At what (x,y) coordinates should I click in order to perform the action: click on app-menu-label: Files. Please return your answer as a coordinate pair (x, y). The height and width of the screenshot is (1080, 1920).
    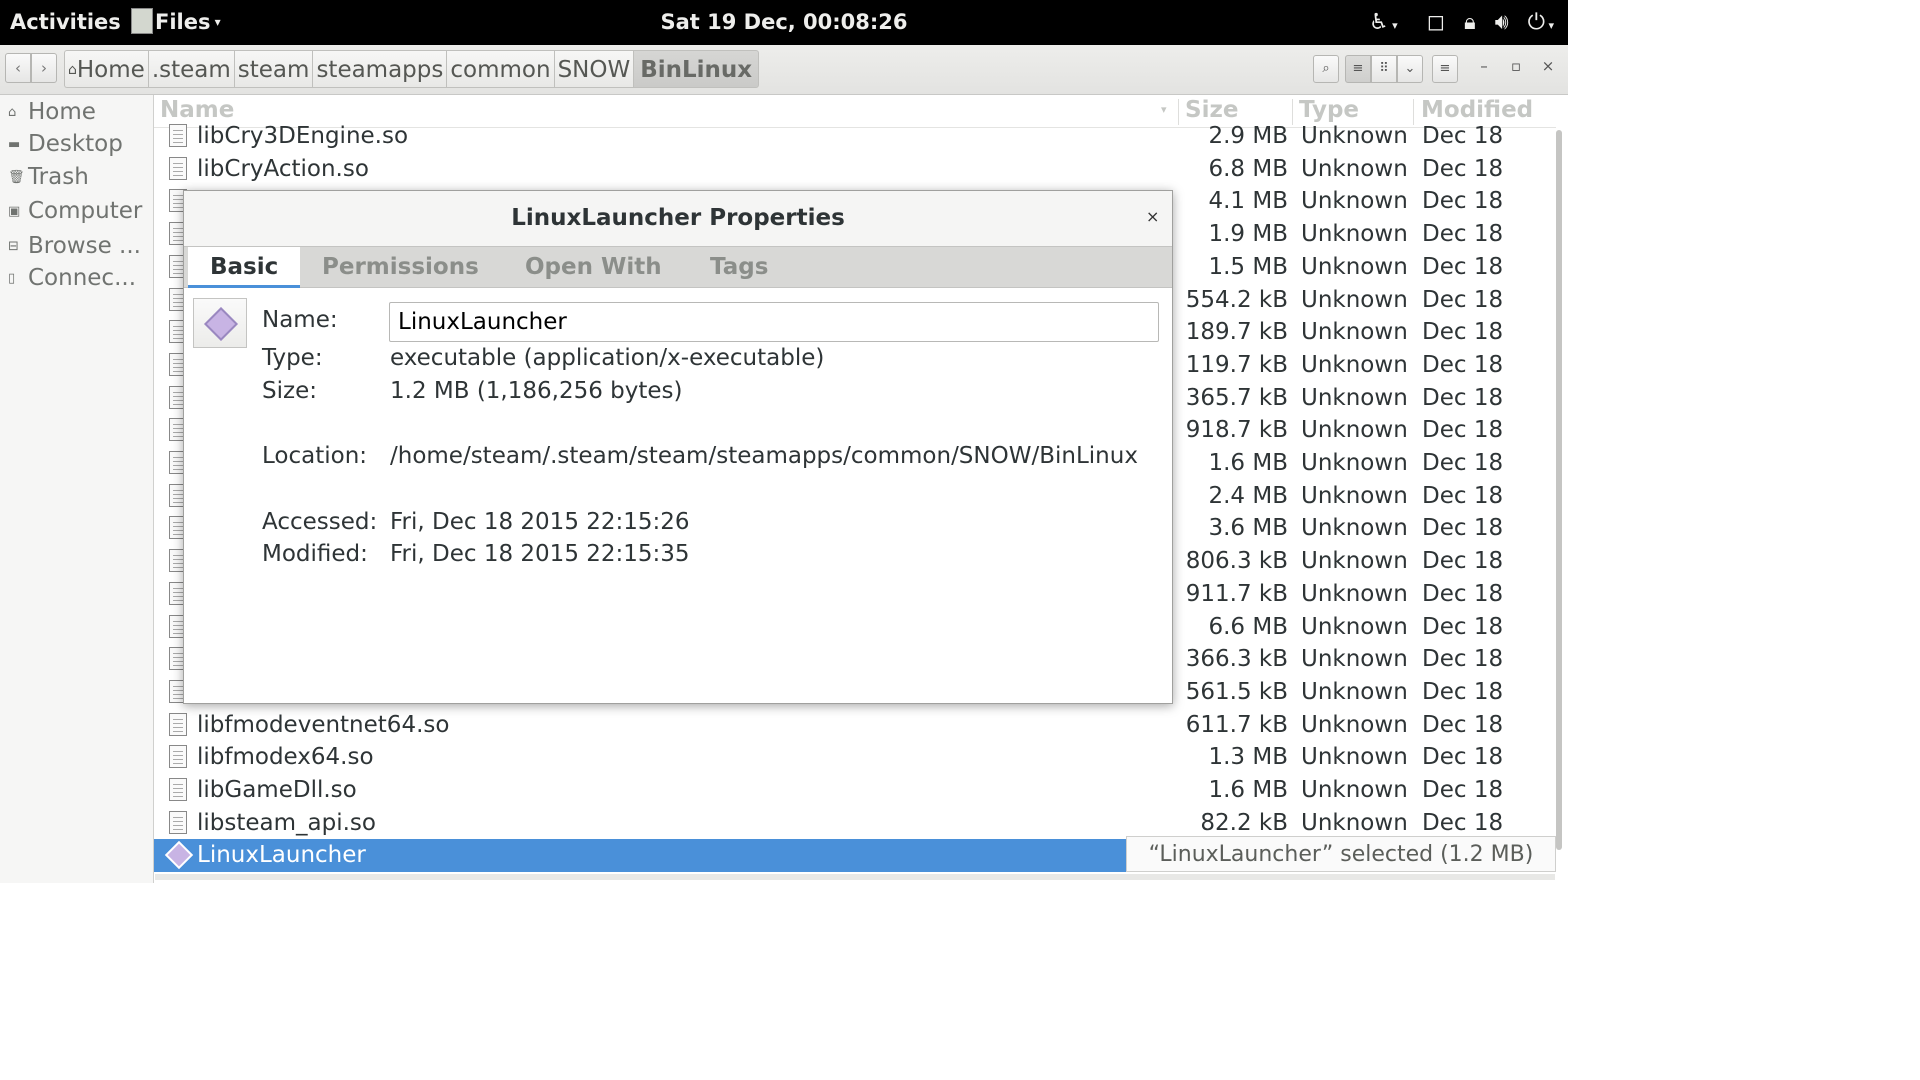
    Looking at the image, I should click on (183, 22).